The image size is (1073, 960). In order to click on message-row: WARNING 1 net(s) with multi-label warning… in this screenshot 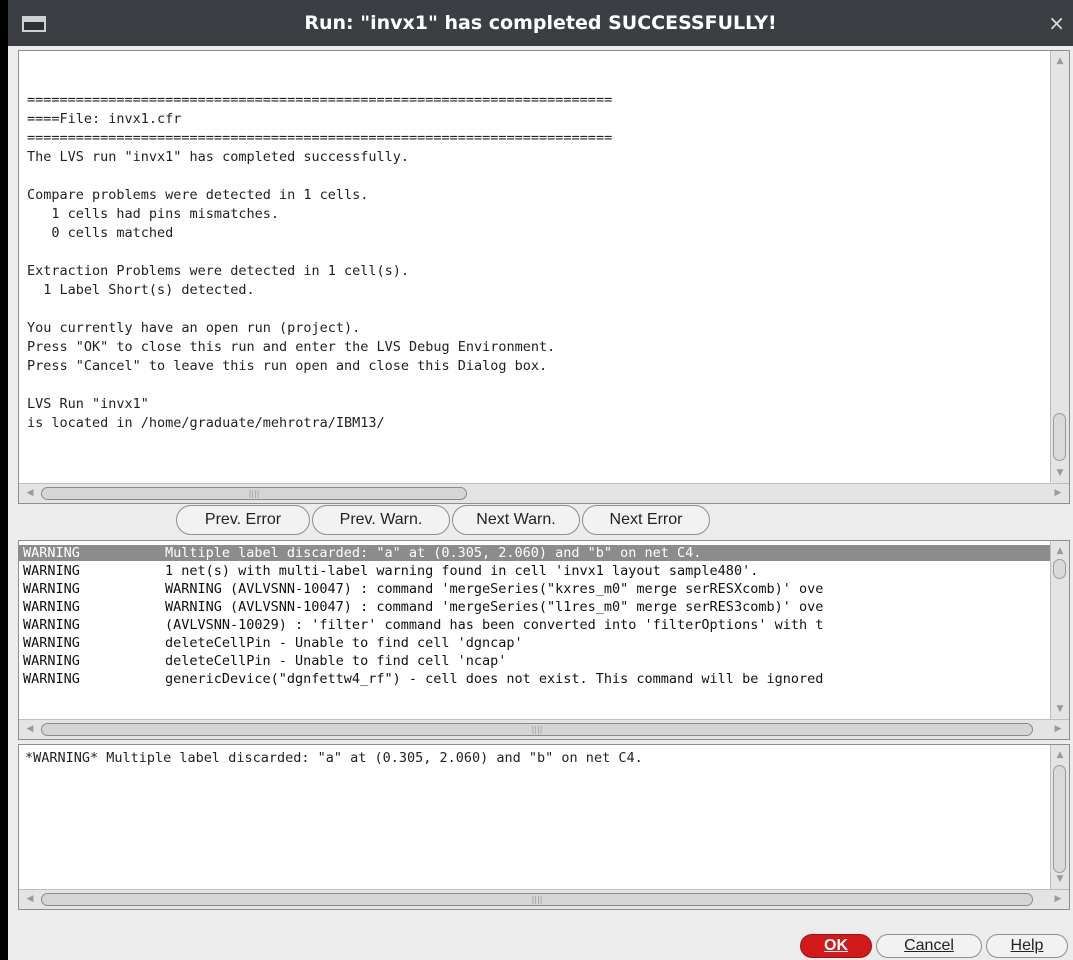, I will do `click(534, 571)`.